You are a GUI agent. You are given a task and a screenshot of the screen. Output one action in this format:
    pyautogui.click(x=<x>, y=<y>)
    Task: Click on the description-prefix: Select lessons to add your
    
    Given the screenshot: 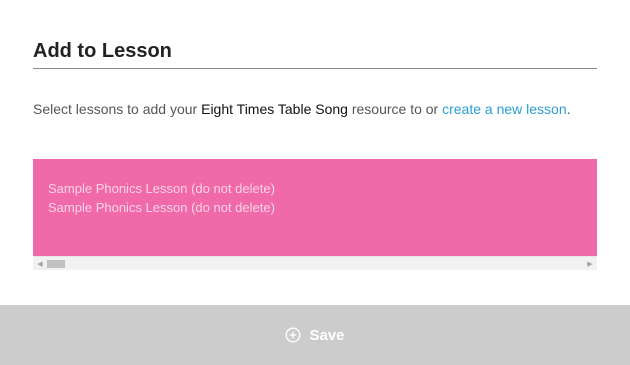 What is the action you would take?
    pyautogui.click(x=117, y=109)
    